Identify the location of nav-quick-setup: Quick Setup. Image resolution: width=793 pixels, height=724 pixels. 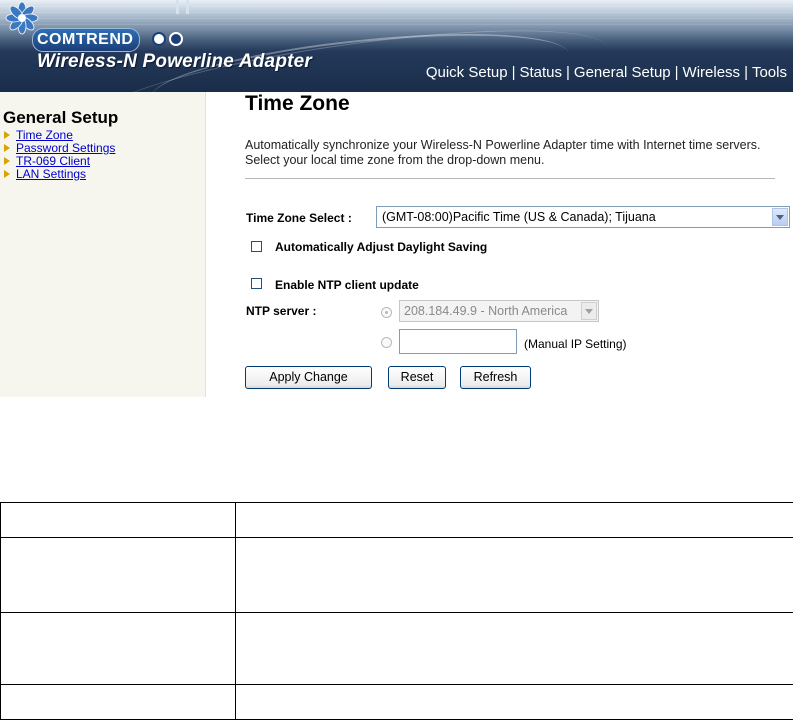
(467, 72).